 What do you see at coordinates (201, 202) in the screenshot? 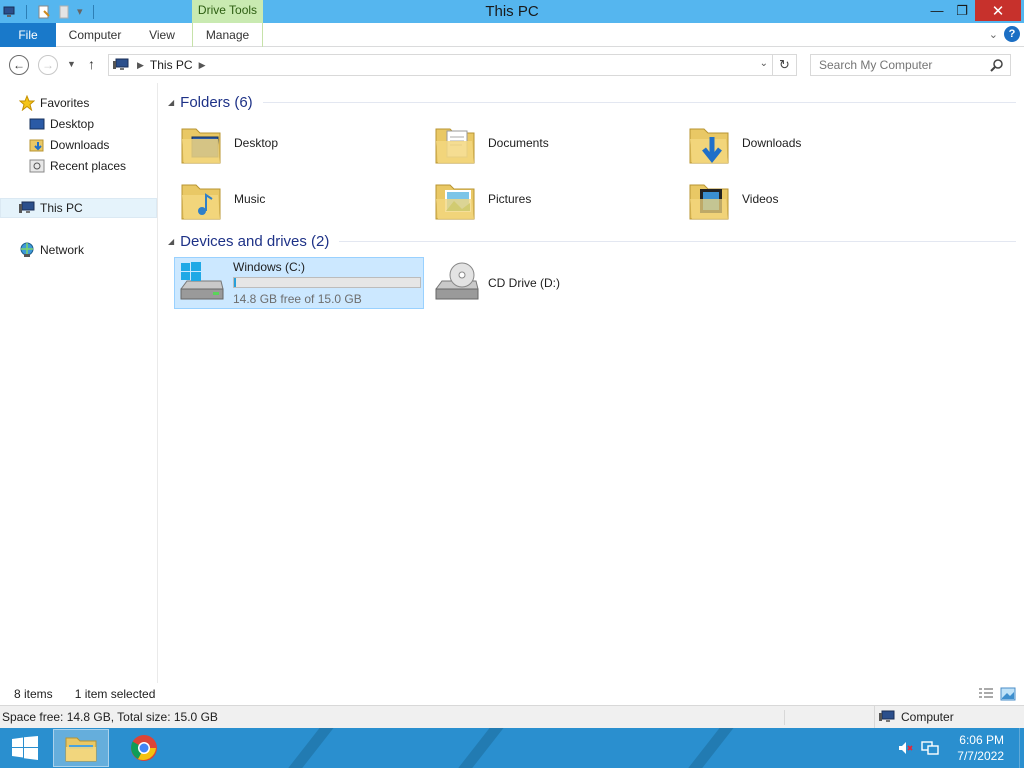
I see `music-folder-icon` at bounding box center [201, 202].